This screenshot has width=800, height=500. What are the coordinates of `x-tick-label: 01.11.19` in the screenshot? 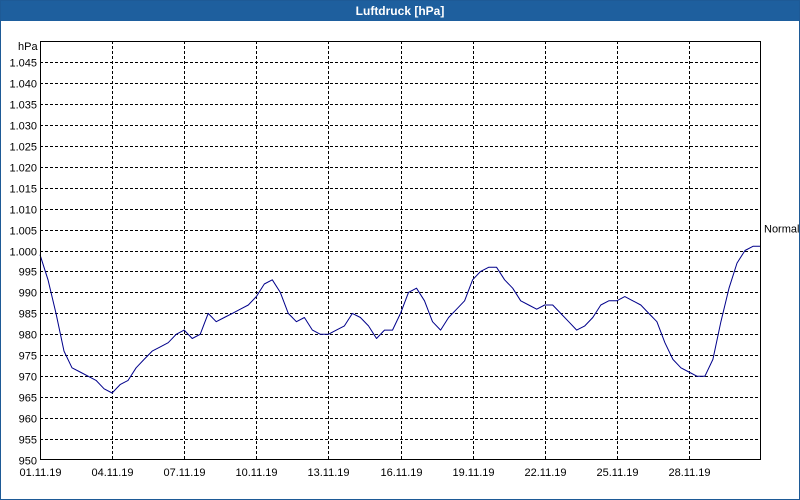 It's located at (40, 473).